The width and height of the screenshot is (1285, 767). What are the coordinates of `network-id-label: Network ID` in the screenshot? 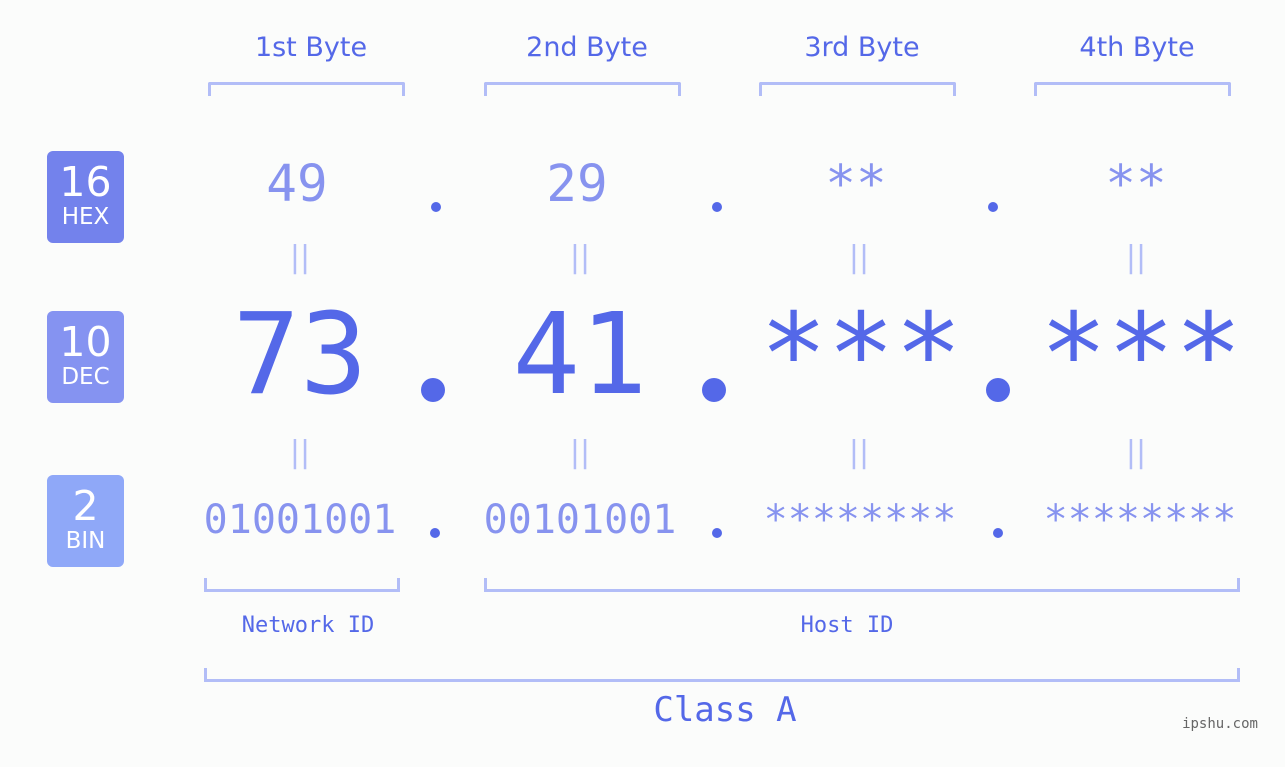 It's located at (308, 625).